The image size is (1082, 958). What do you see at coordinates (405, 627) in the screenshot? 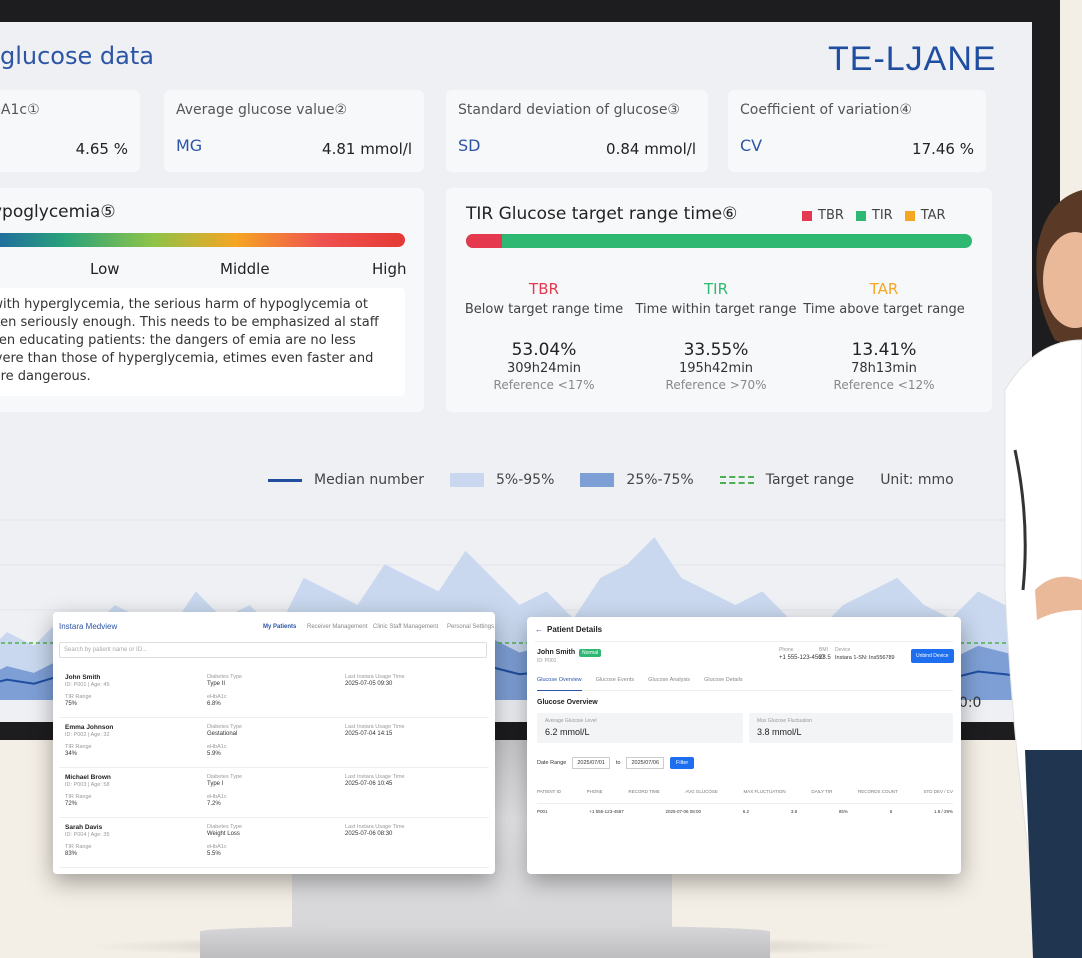
I see `nav-clinic-staff: Clinic Staff Management` at bounding box center [405, 627].